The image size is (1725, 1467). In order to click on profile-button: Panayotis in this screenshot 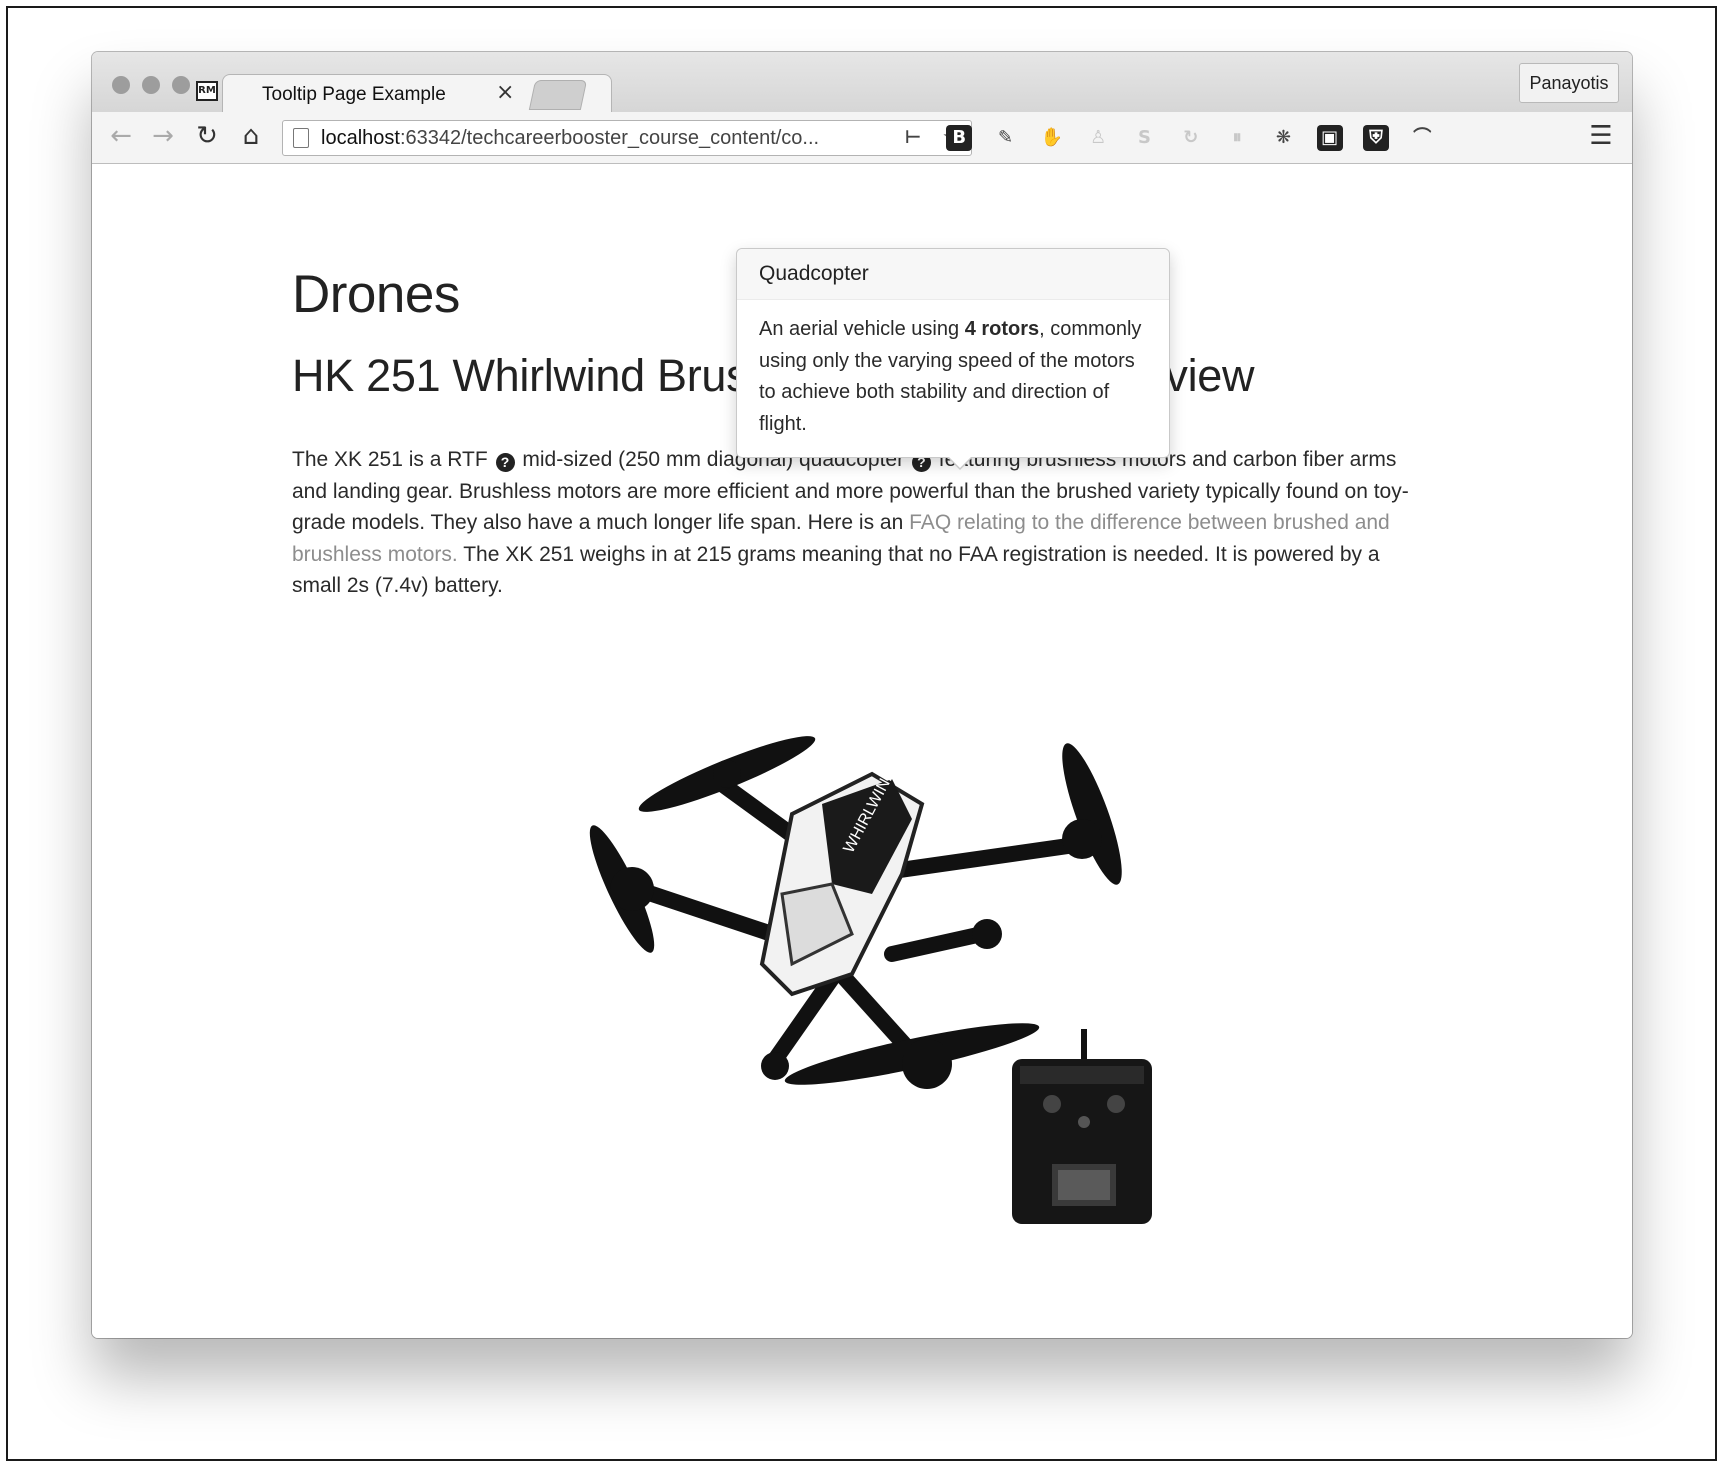, I will do `click(1569, 83)`.